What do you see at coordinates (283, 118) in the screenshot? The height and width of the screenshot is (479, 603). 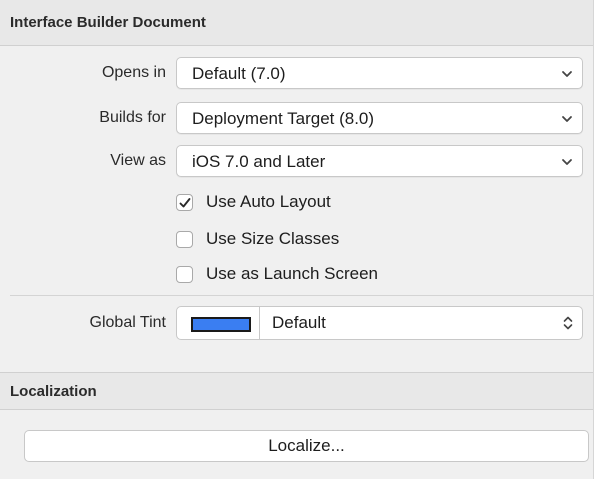 I see `builds-for-value: Deployment Target (8.0)` at bounding box center [283, 118].